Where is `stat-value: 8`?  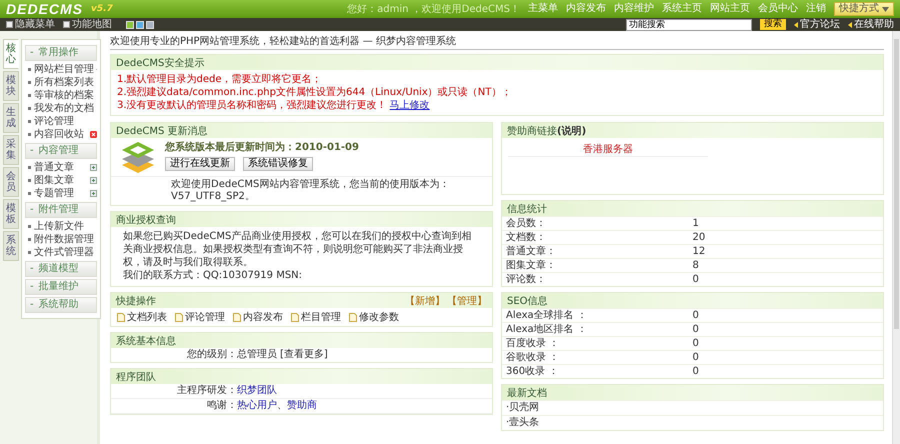 stat-value: 8 is located at coordinates (696, 265).